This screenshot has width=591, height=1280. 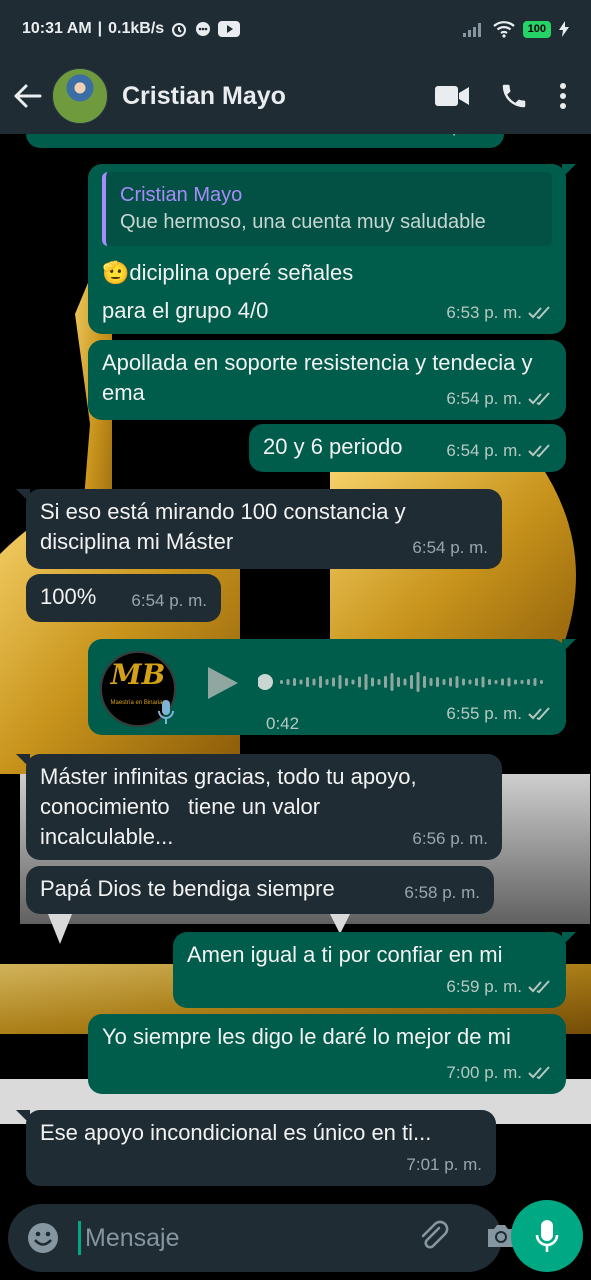 I want to click on clock: 10:31 AM, so click(x=57, y=28).